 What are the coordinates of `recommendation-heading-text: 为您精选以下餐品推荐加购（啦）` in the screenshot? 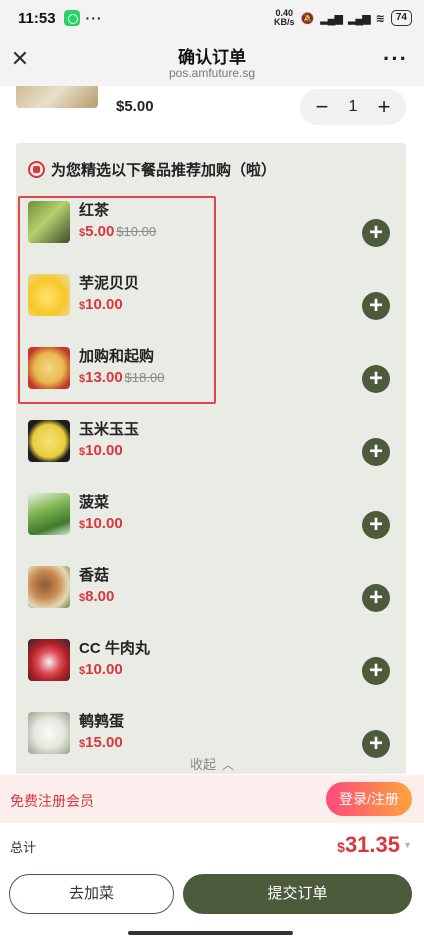 It's located at (164, 170).